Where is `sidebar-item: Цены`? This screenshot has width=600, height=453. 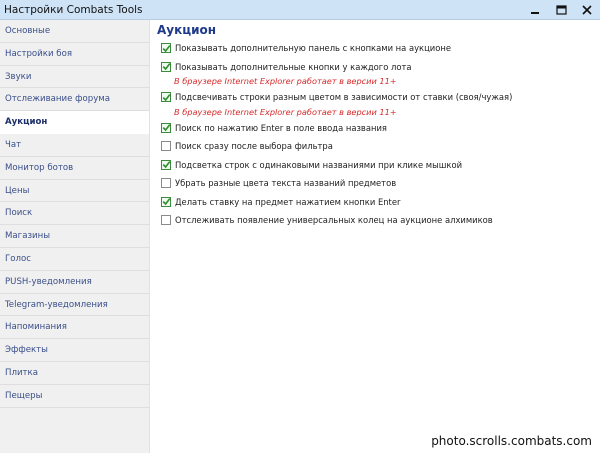 sidebar-item: Цены is located at coordinates (74, 191).